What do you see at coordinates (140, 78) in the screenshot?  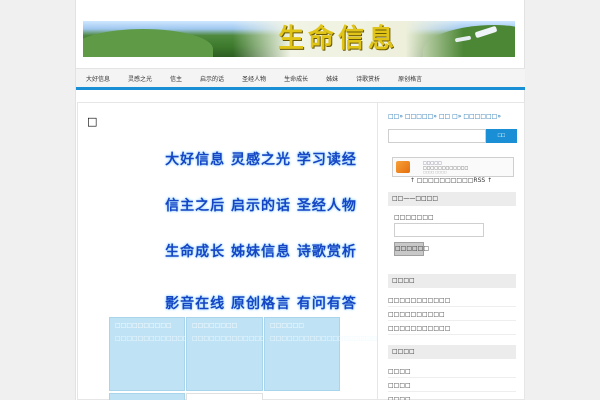 I see `nav-item: 灵感之光` at bounding box center [140, 78].